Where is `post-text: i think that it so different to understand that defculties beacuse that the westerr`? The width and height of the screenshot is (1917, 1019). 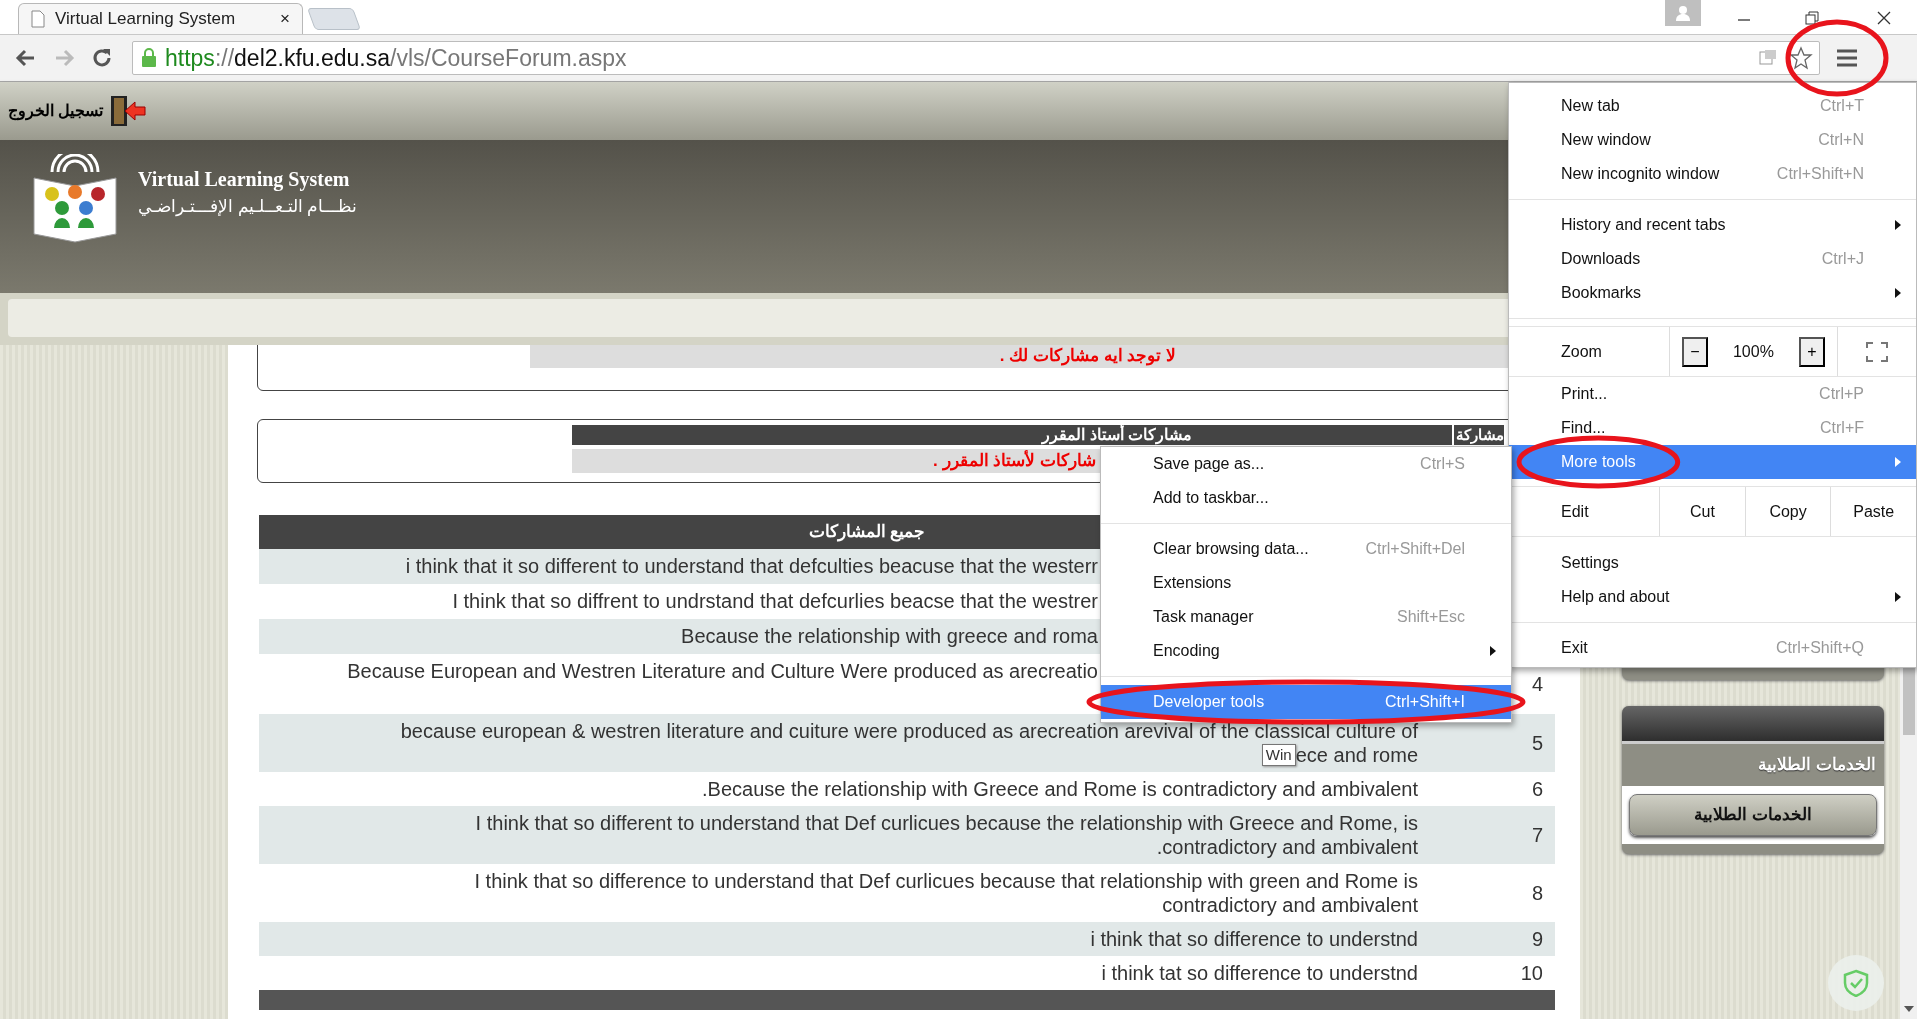 post-text: i think that it so different to understand that defculties beacuse that the westerr is located at coordinates (751, 566).